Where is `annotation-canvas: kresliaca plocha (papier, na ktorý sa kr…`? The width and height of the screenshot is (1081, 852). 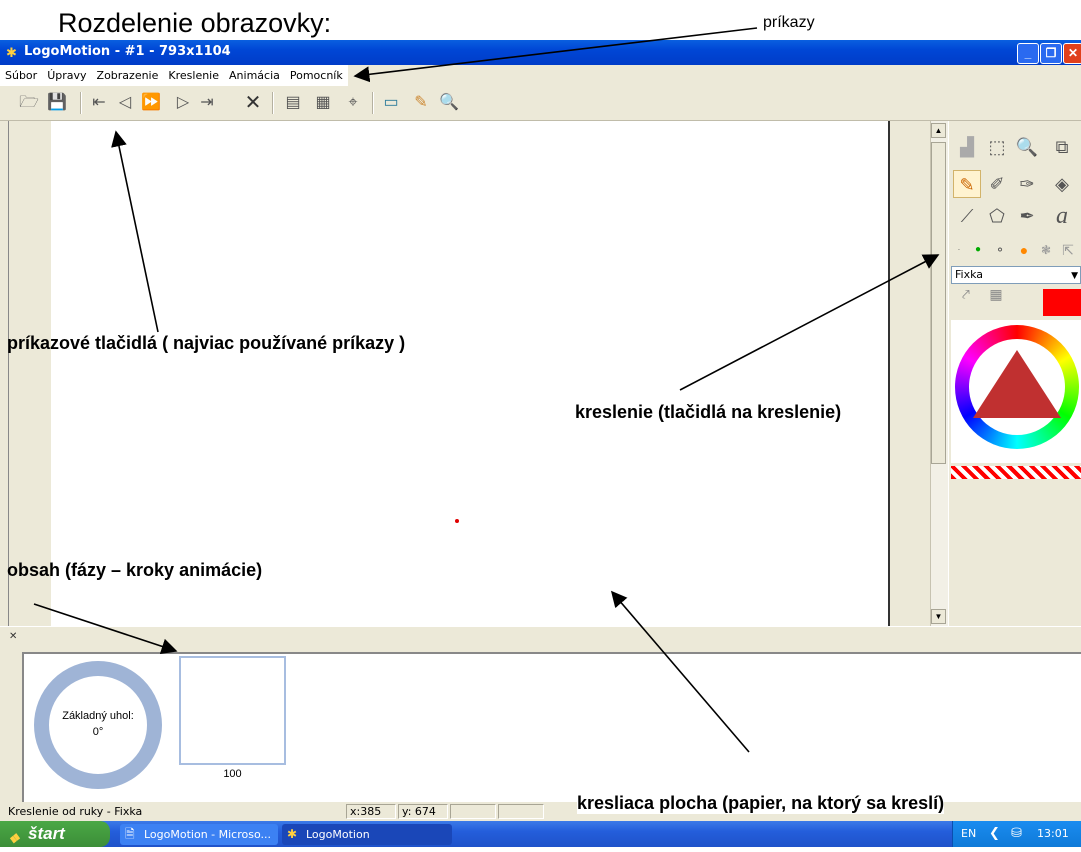 annotation-canvas: kresliaca plocha (papier, na ktorý sa kr… is located at coordinates (761, 803).